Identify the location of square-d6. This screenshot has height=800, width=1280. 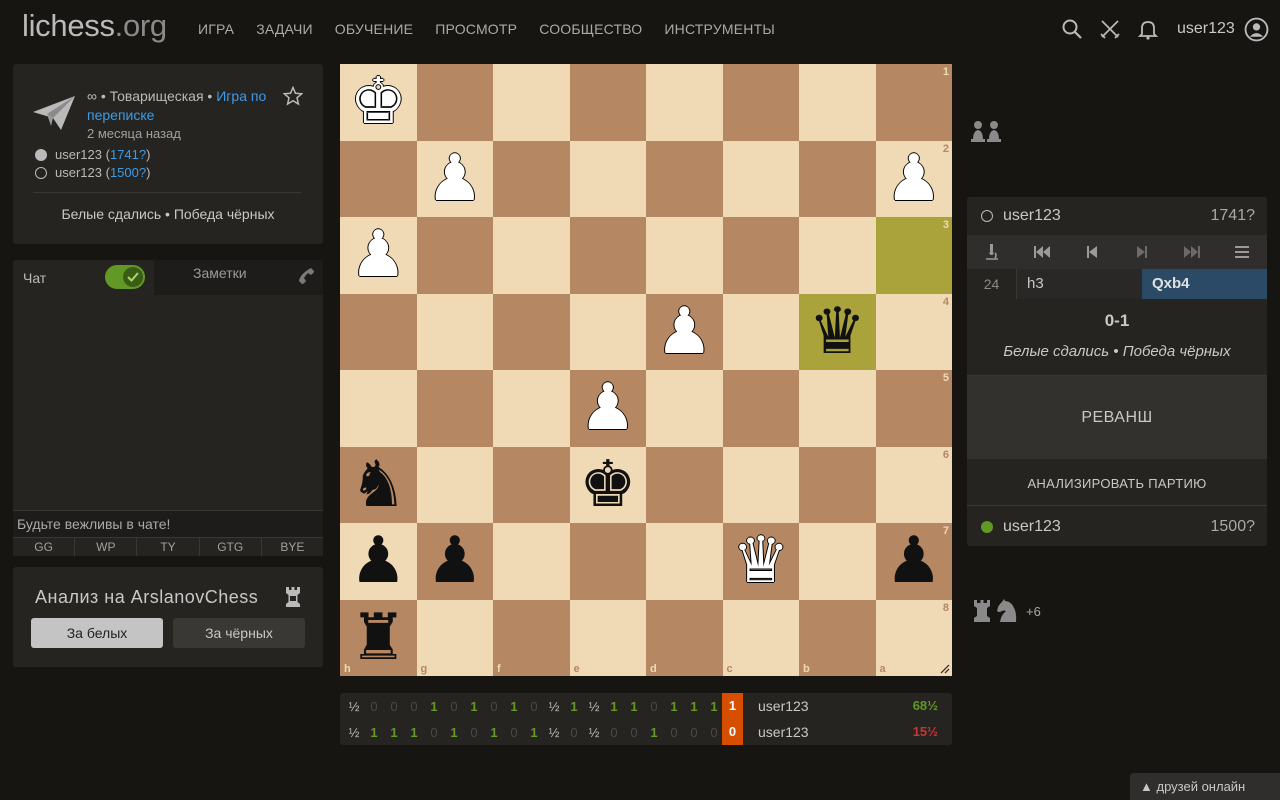
(684, 484).